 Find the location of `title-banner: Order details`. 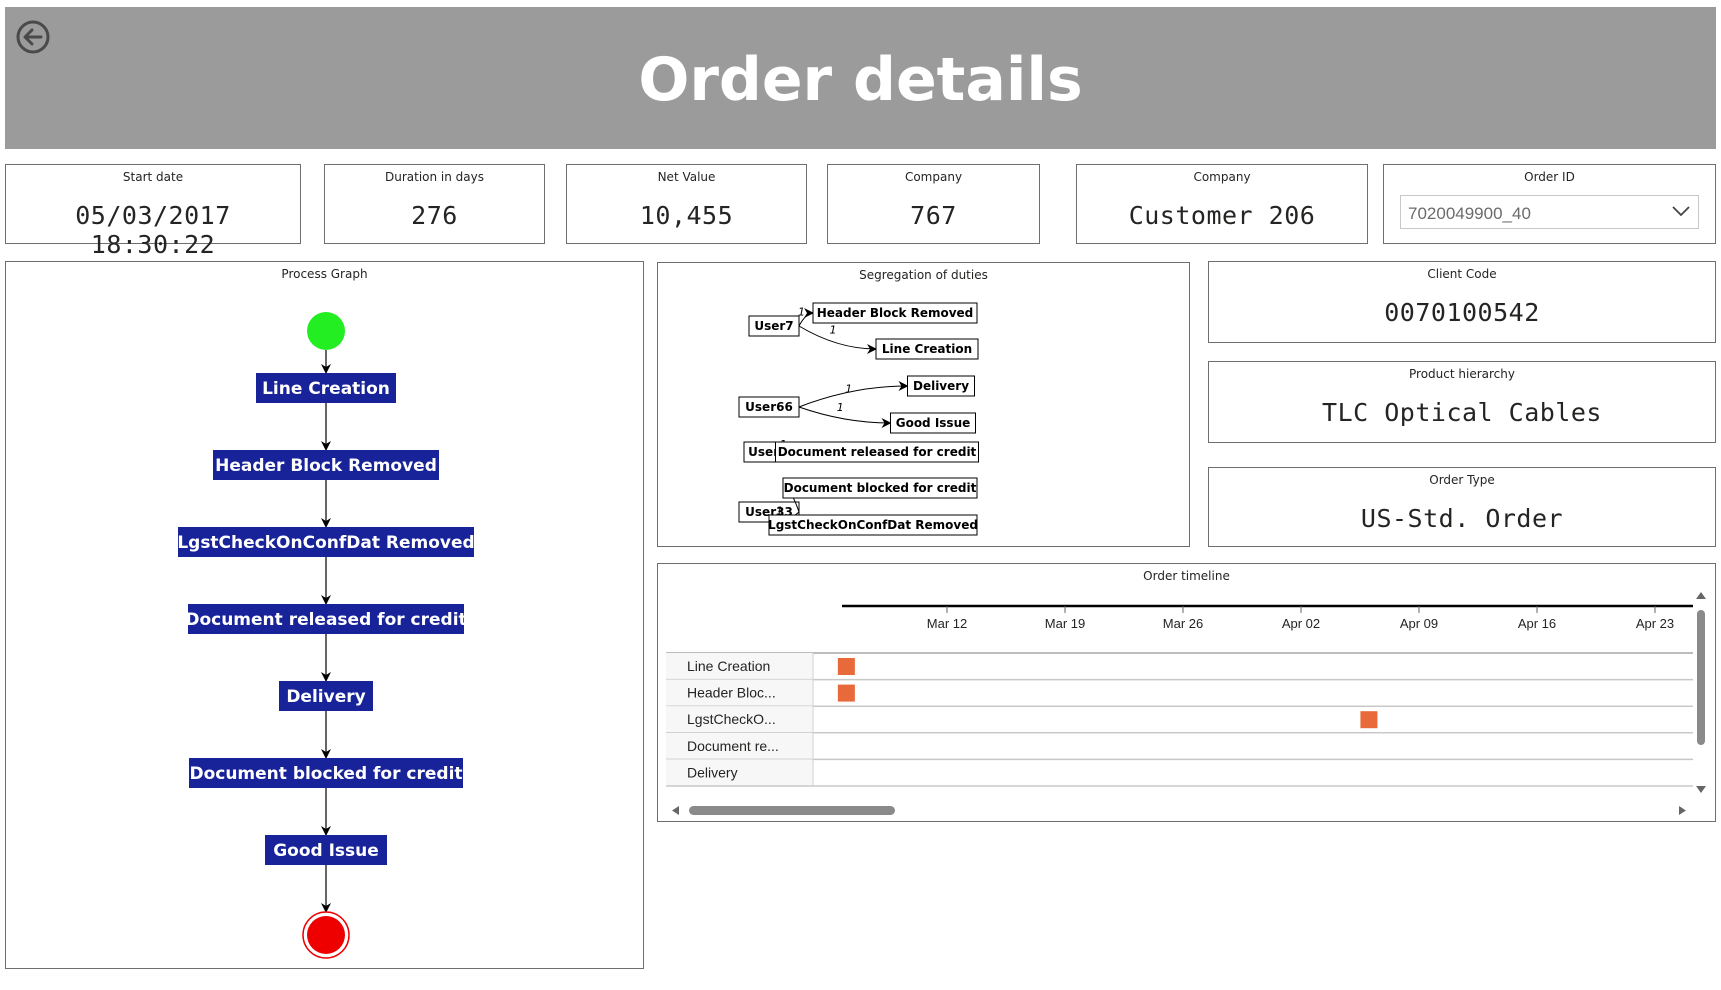

title-banner: Order details is located at coordinates (860, 78).